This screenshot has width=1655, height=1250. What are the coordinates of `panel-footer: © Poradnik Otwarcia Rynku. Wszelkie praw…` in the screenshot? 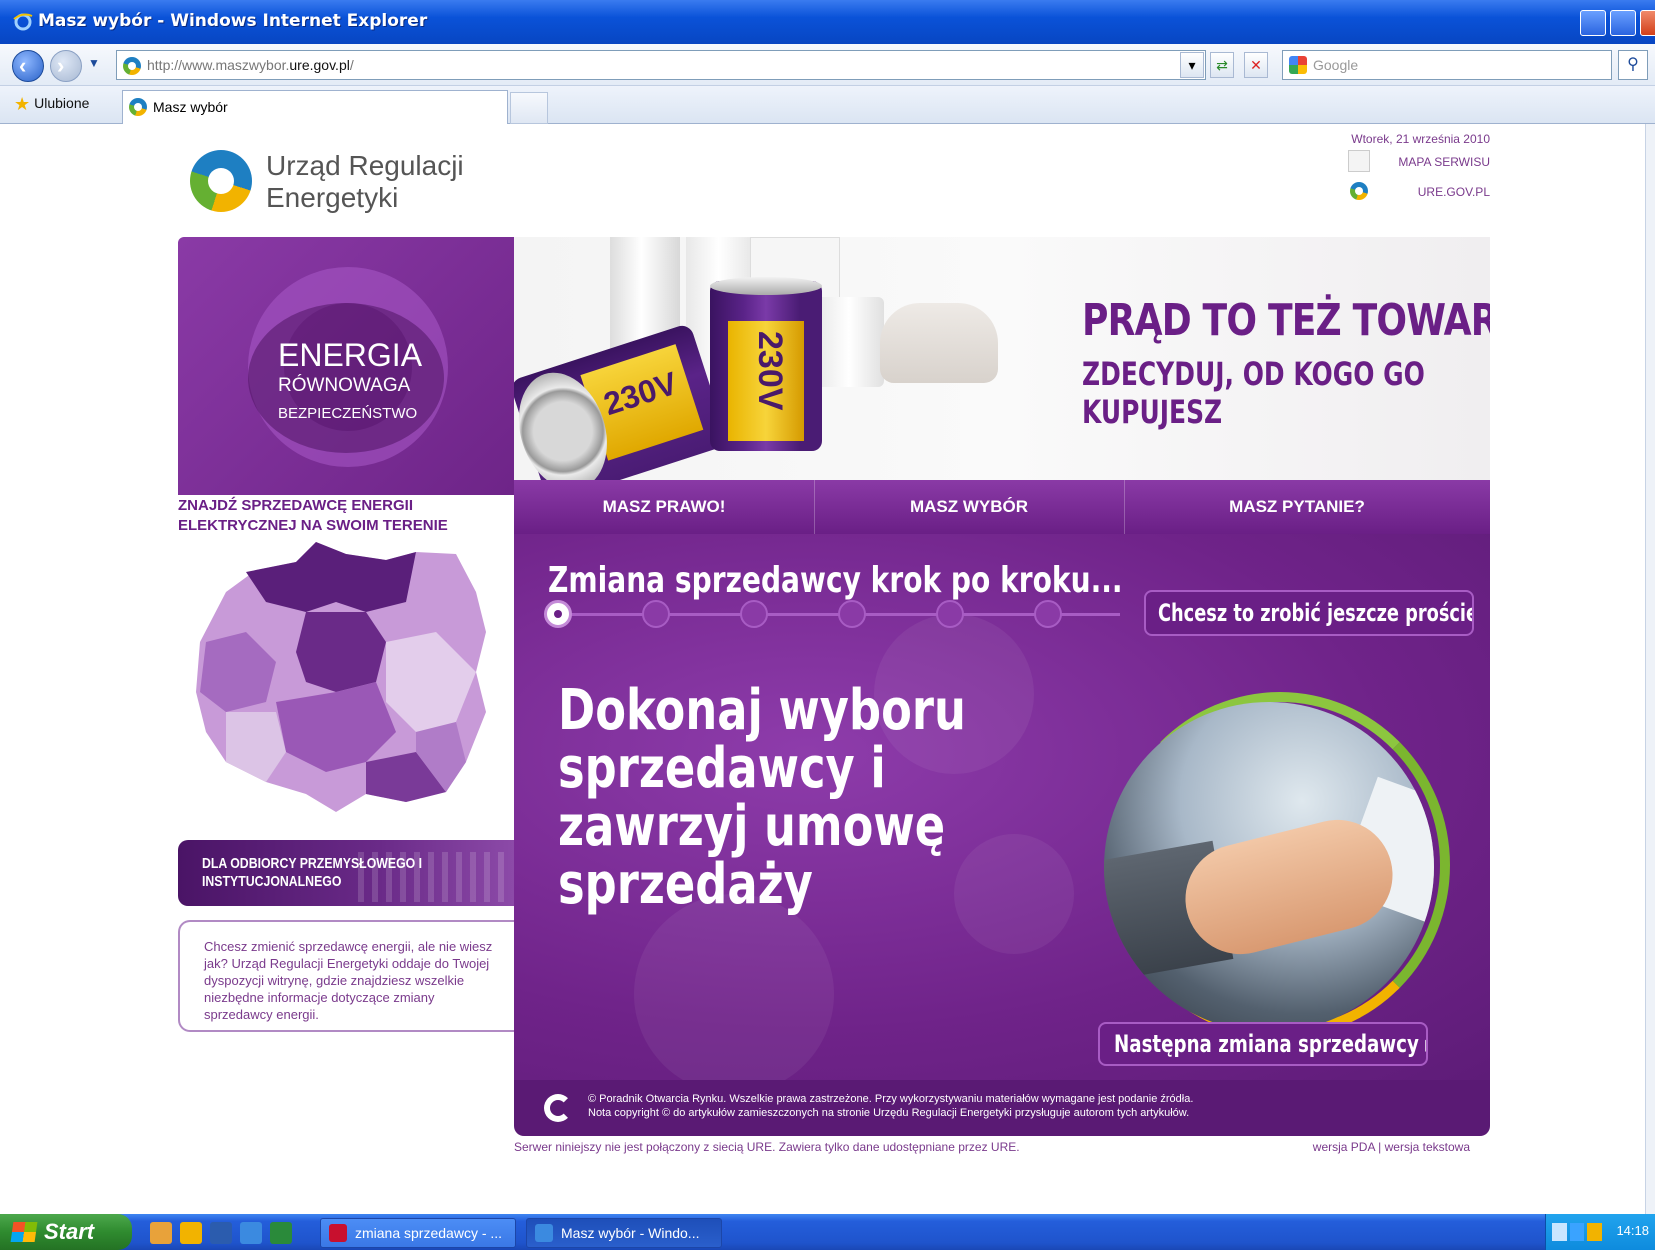 It's located at (1002, 1108).